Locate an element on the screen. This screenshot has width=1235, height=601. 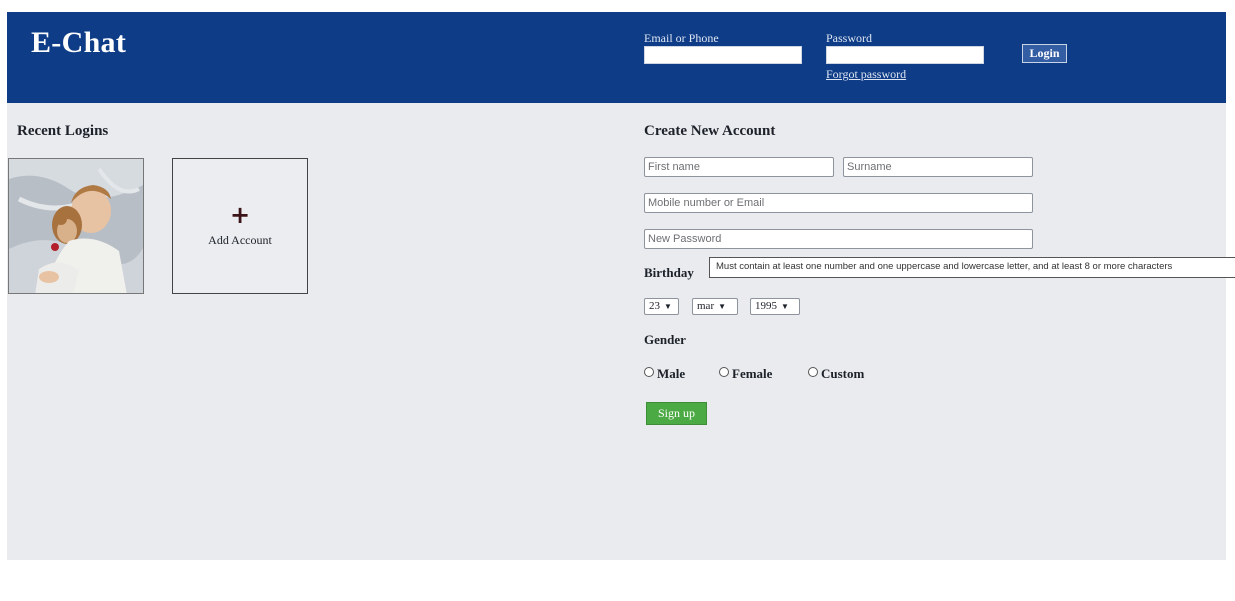
login-button: Login is located at coordinates (1044, 53).